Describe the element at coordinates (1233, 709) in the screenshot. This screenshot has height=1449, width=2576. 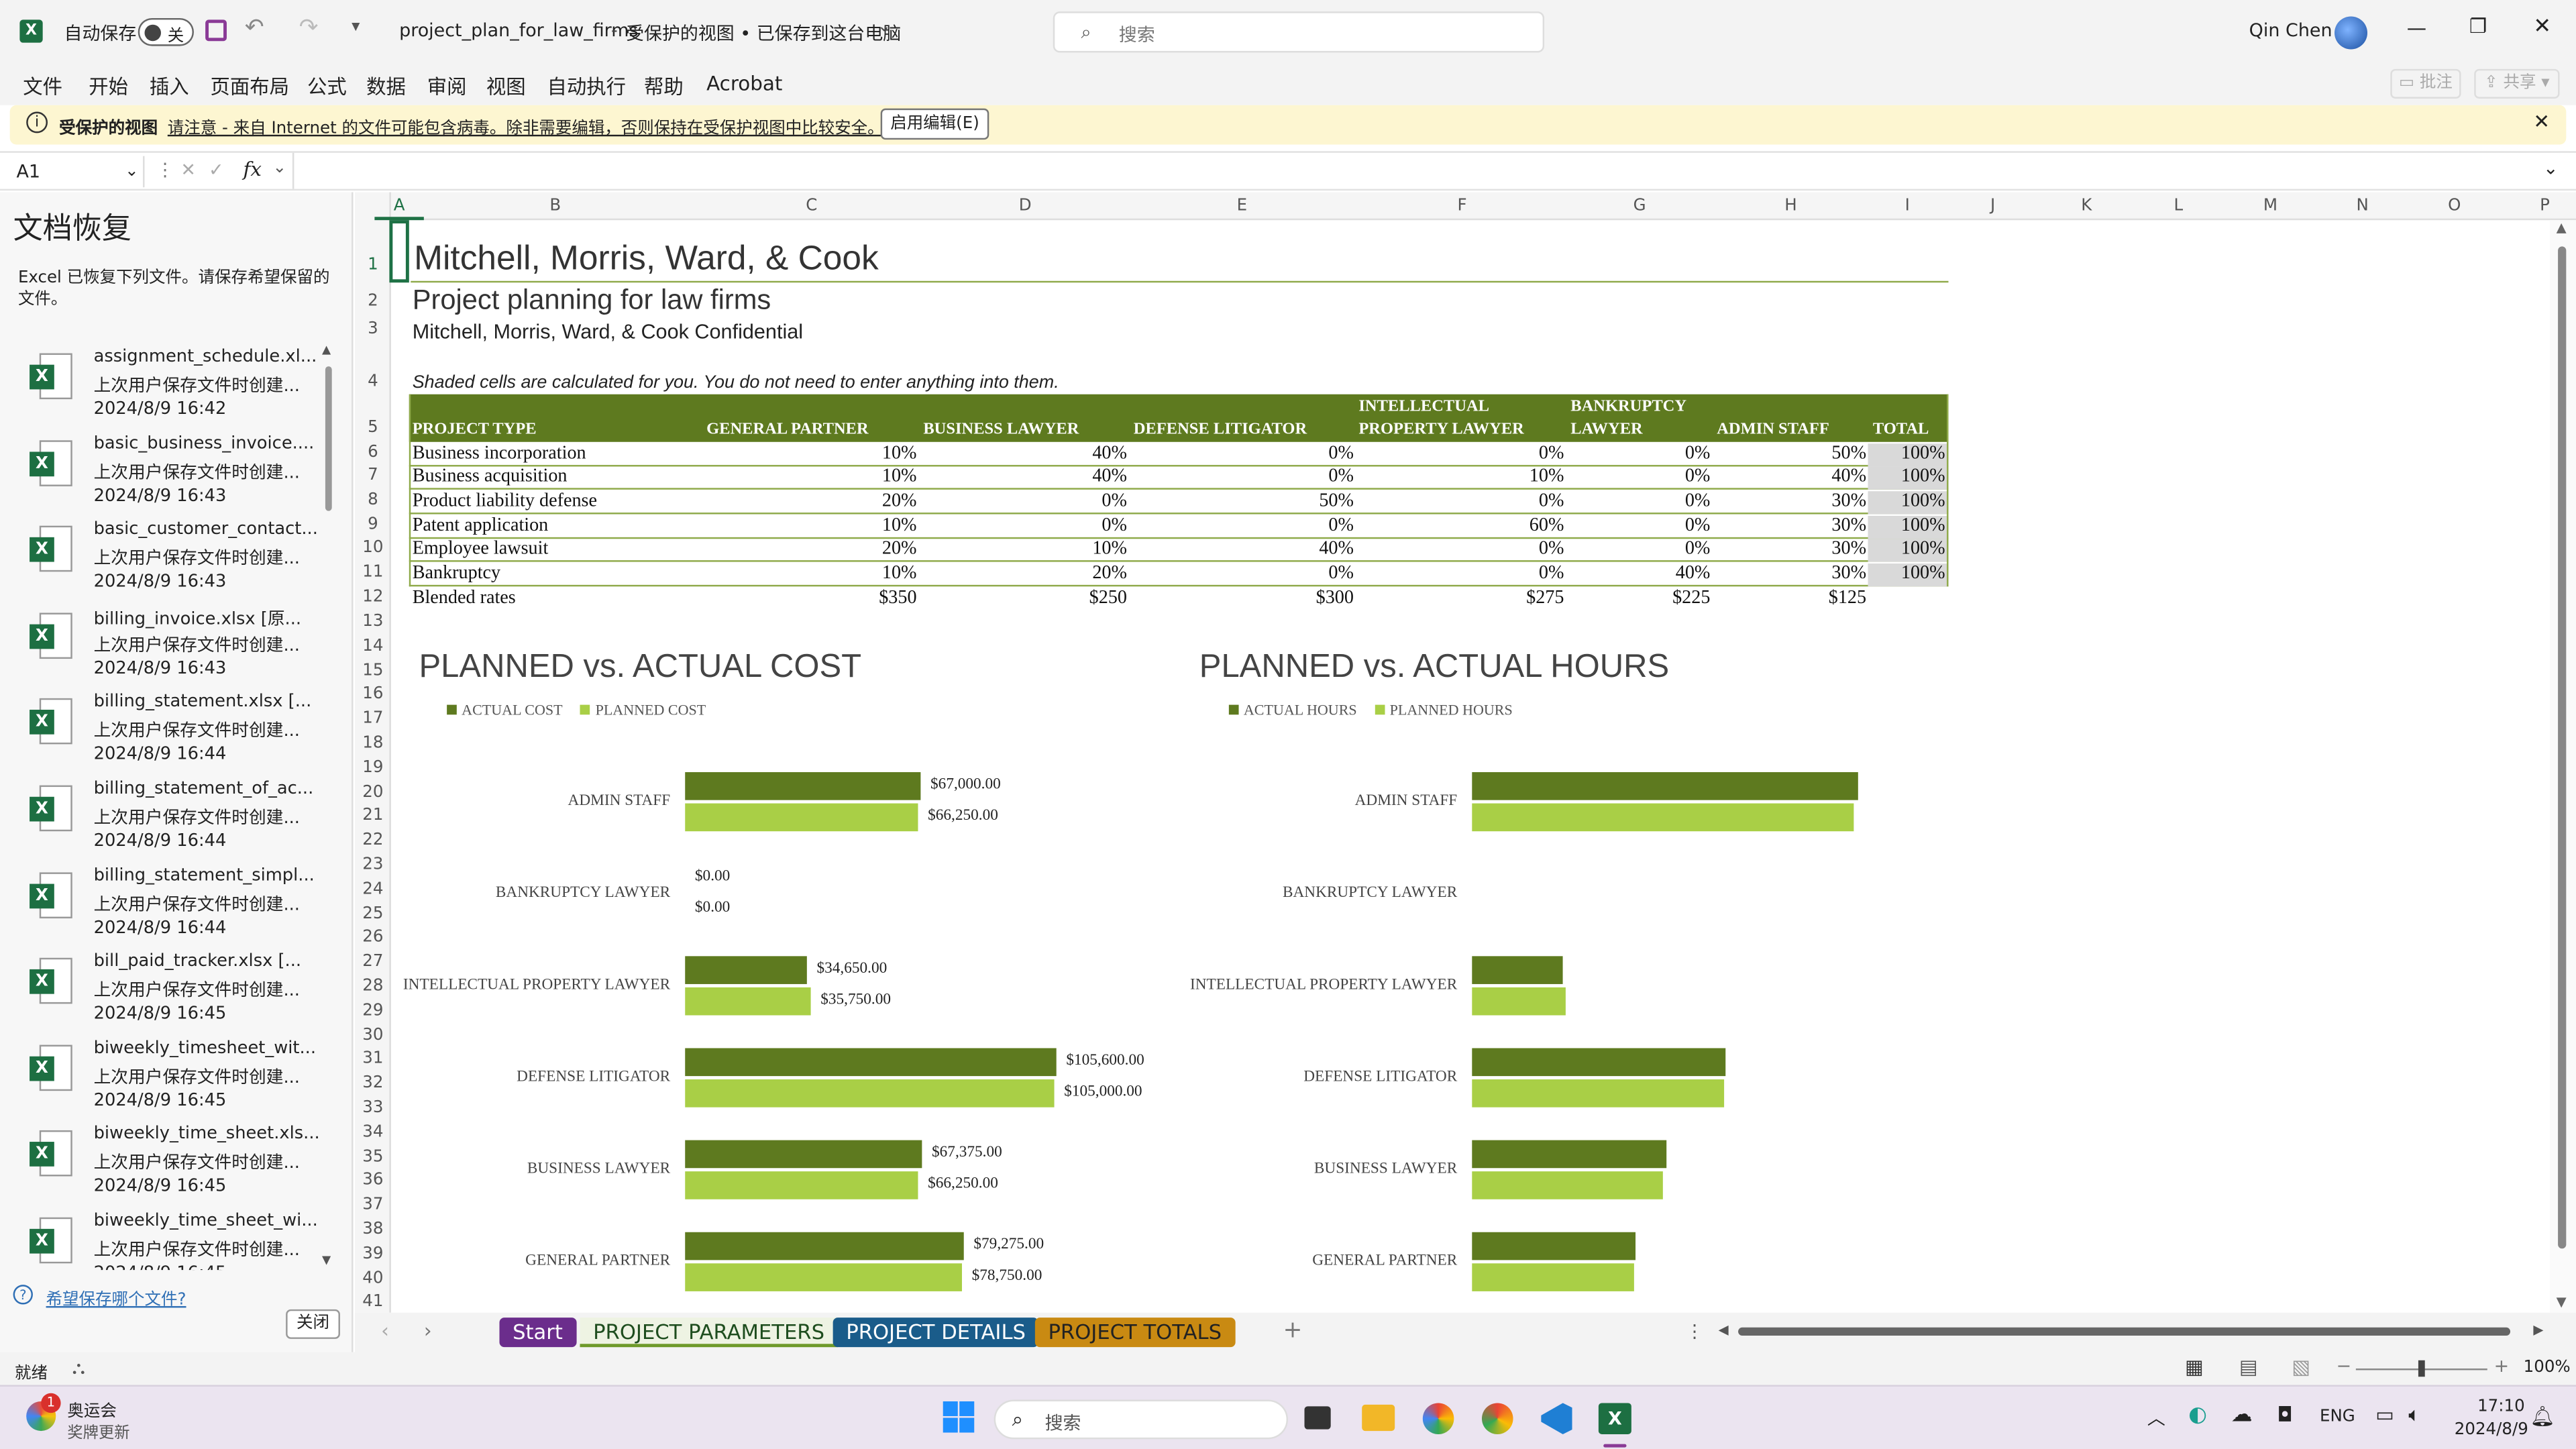
I see `legend-swatch-actual-hours` at that location.